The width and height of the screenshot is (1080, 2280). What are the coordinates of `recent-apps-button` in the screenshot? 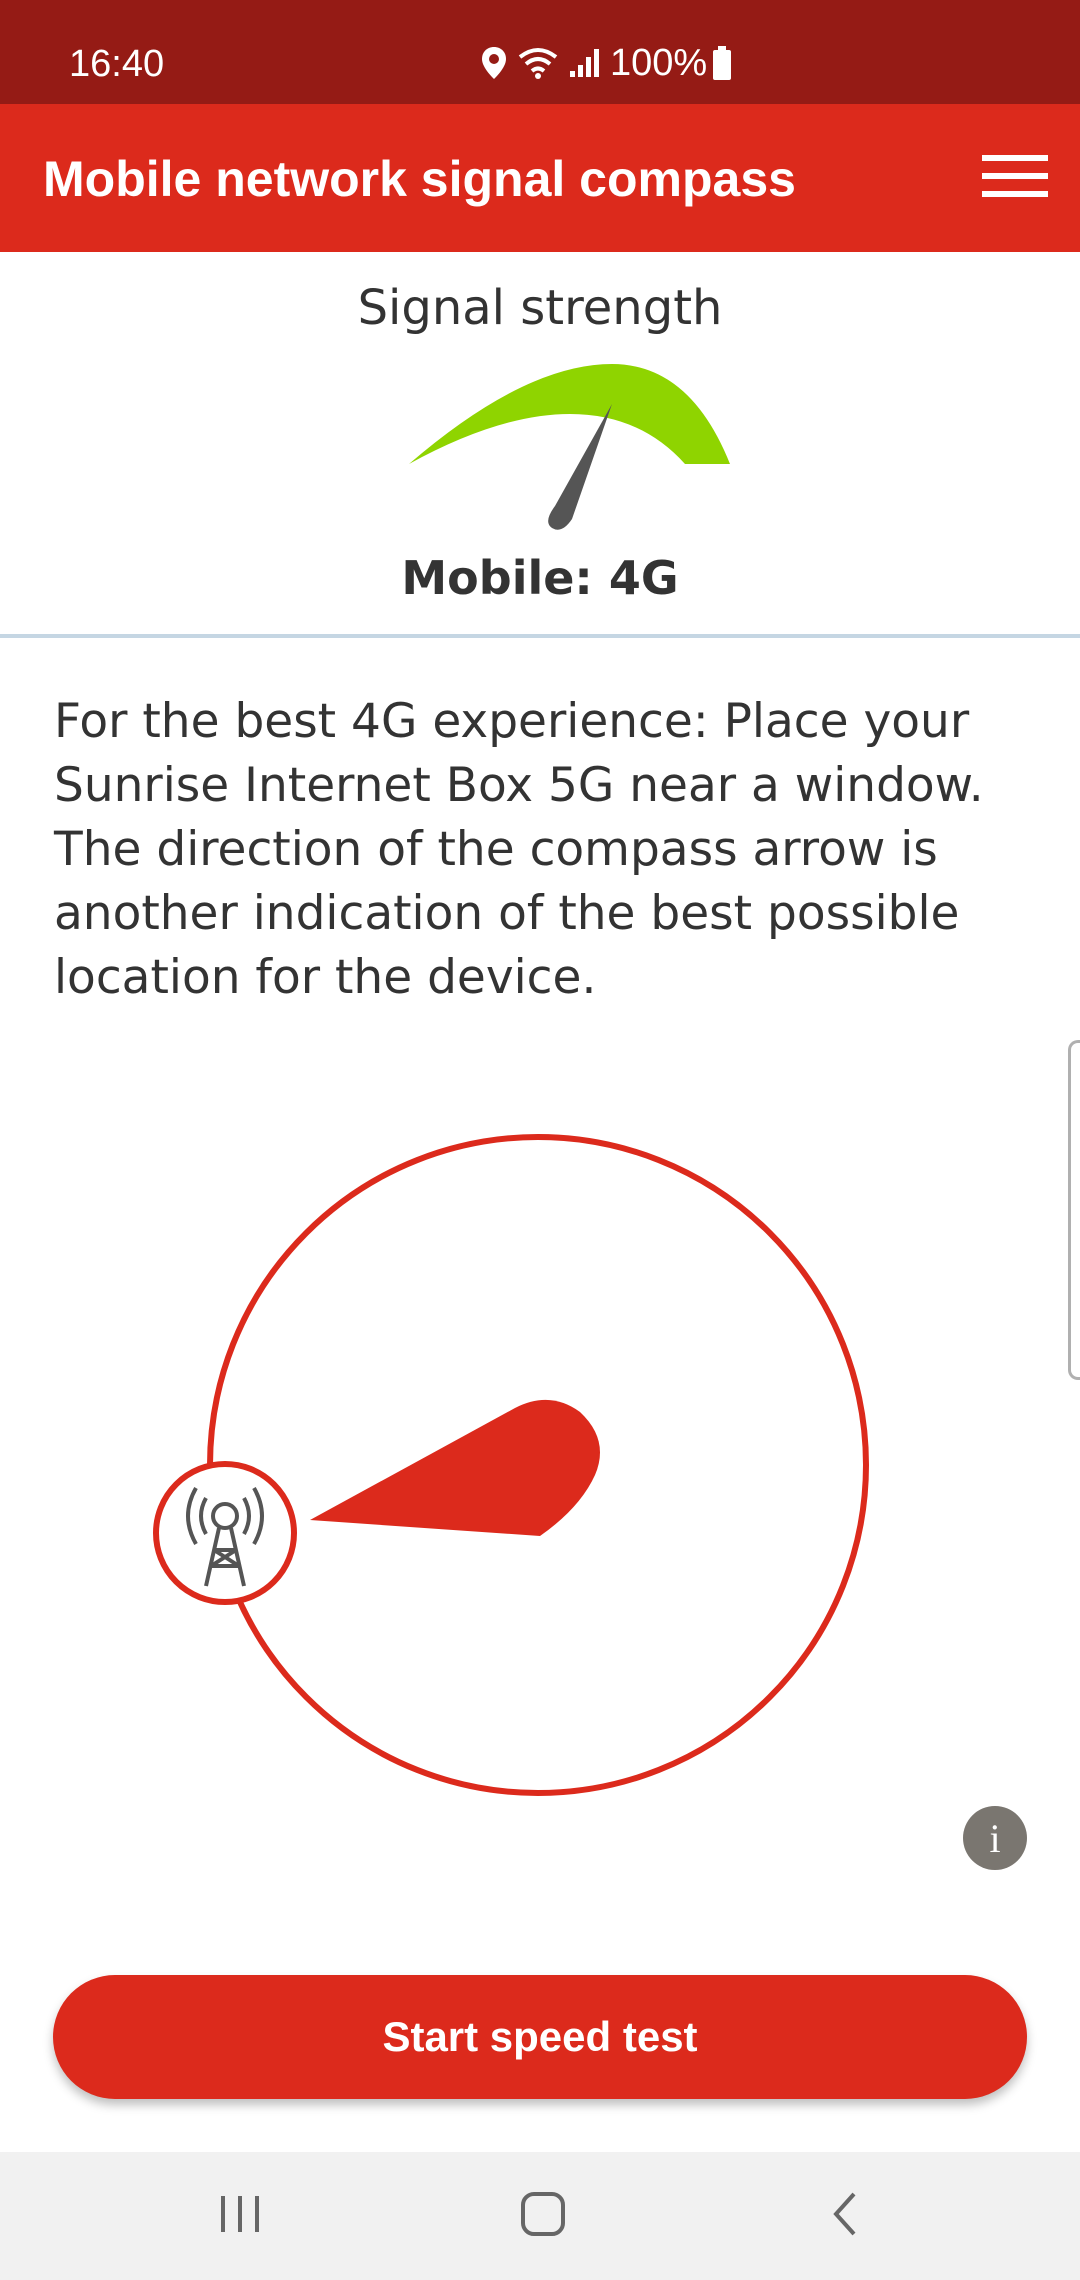 It's located at (240, 2216).